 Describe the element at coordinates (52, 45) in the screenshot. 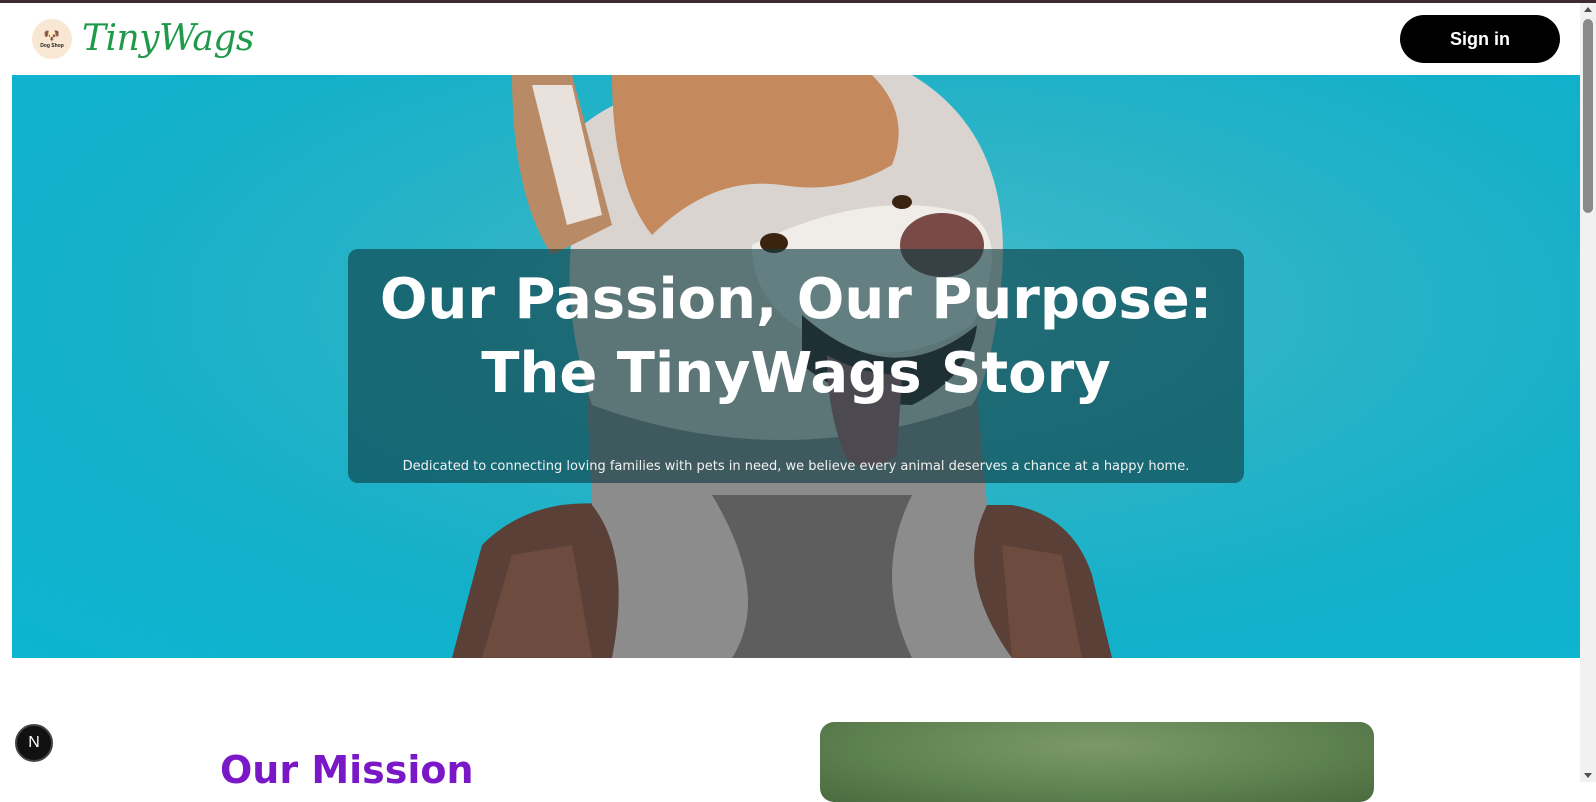

I see `logo-text: Dog Shop` at that location.